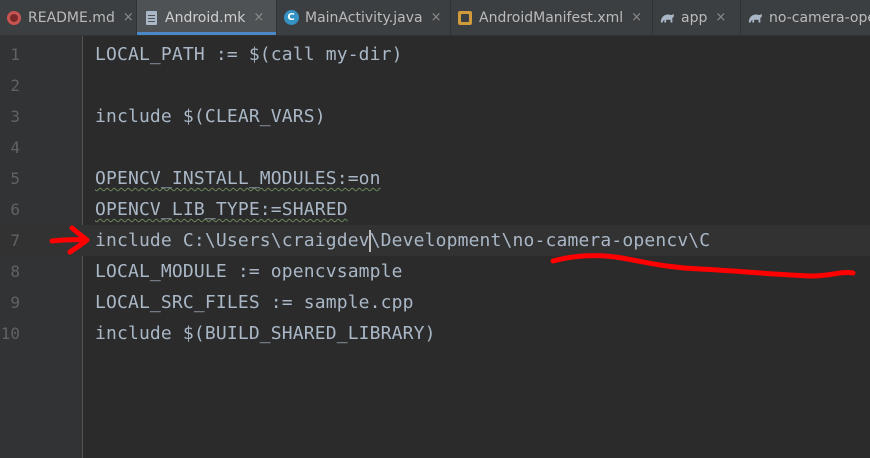  Describe the element at coordinates (15, 302) in the screenshot. I see `line-number: 9` at that location.